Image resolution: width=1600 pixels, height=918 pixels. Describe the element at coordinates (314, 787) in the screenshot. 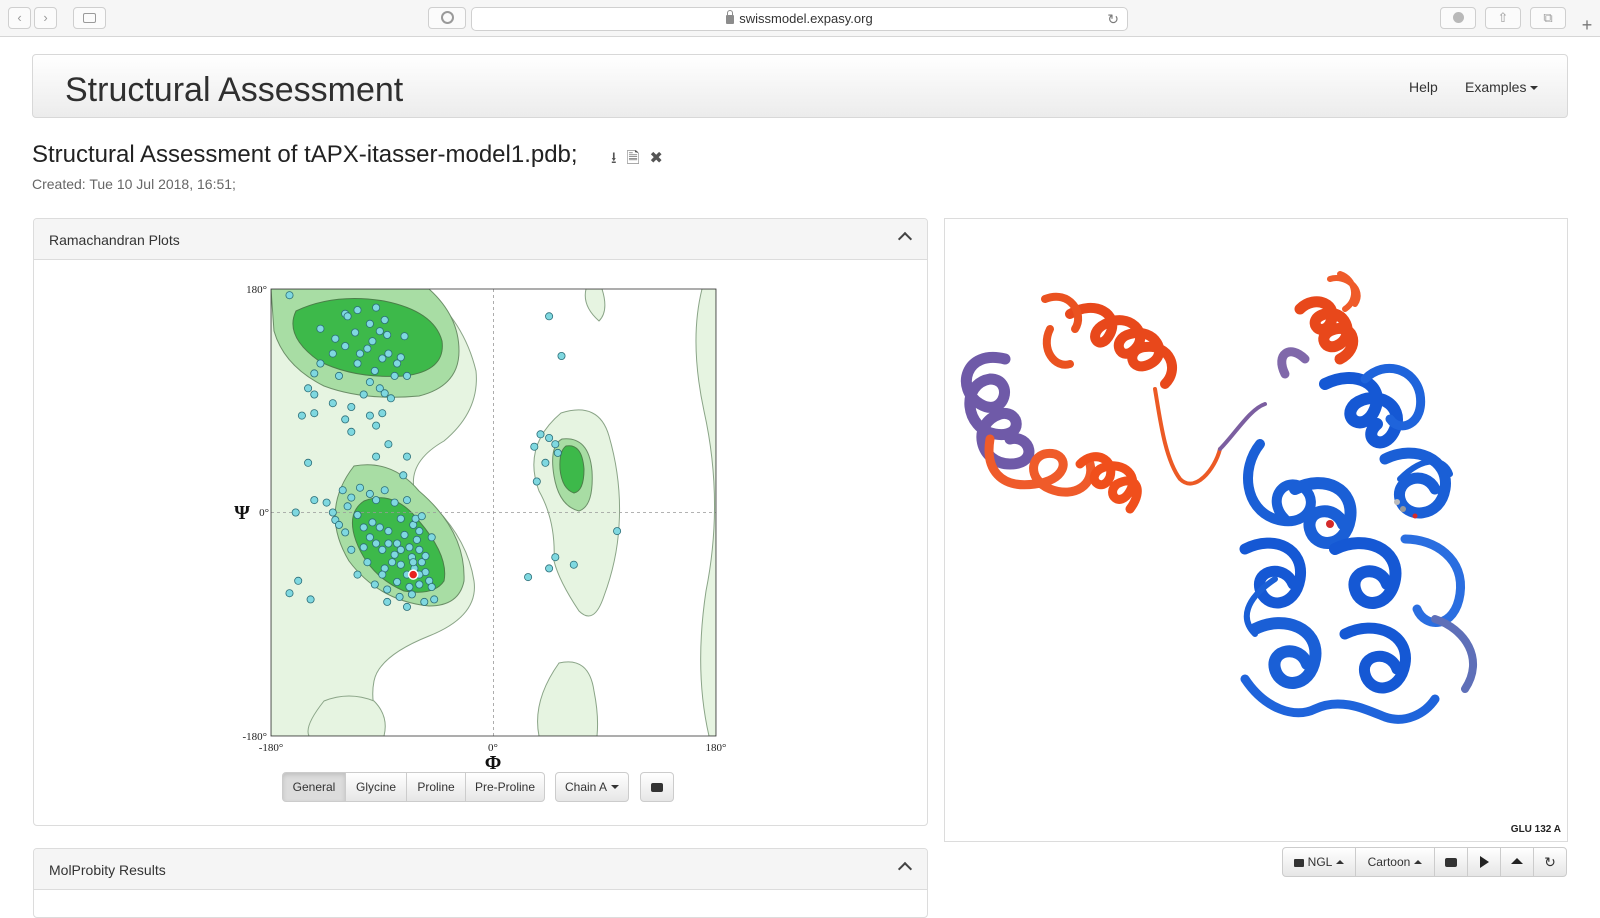

I see `plot-type-general-button: General` at that location.